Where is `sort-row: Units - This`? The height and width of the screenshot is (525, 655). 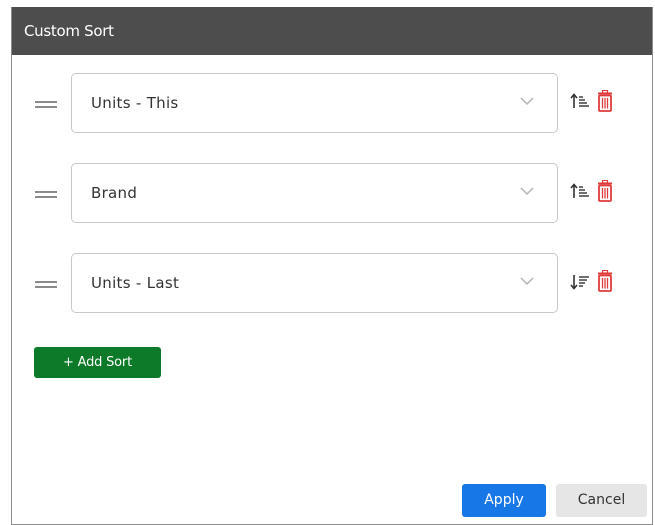
sort-row: Units - This is located at coordinates (332, 103).